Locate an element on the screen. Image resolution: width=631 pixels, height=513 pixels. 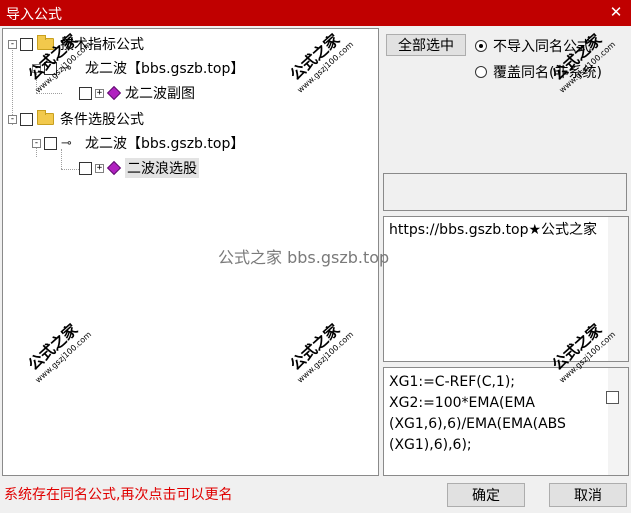
title-bar: 导入公式 ✕ is located at coordinates (315, 13).